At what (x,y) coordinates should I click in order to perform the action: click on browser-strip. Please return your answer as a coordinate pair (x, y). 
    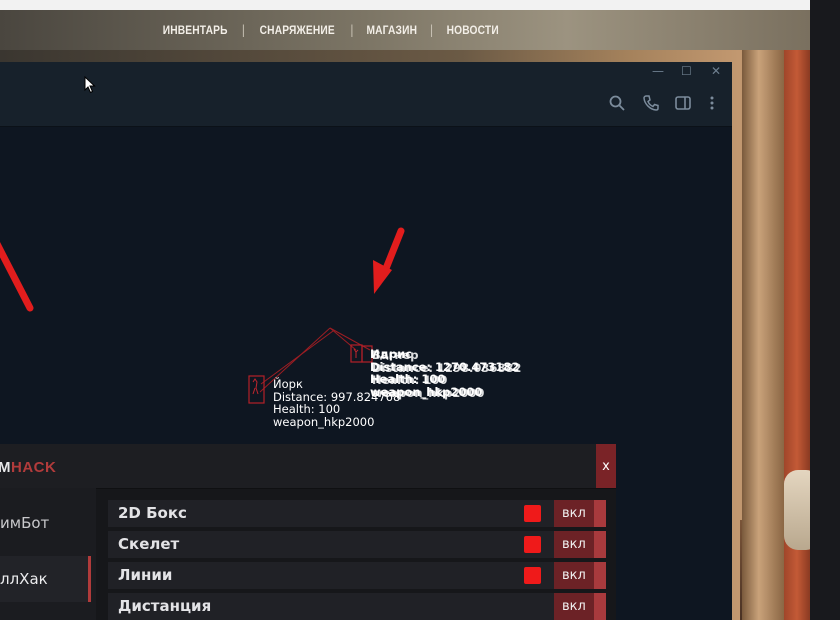
    Looking at the image, I should click on (405, 5).